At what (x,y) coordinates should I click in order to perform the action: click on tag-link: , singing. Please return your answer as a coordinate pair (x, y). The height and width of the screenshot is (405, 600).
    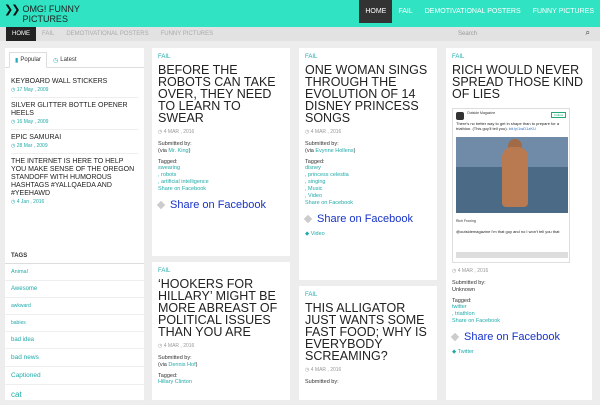
    Looking at the image, I should click on (368, 182).